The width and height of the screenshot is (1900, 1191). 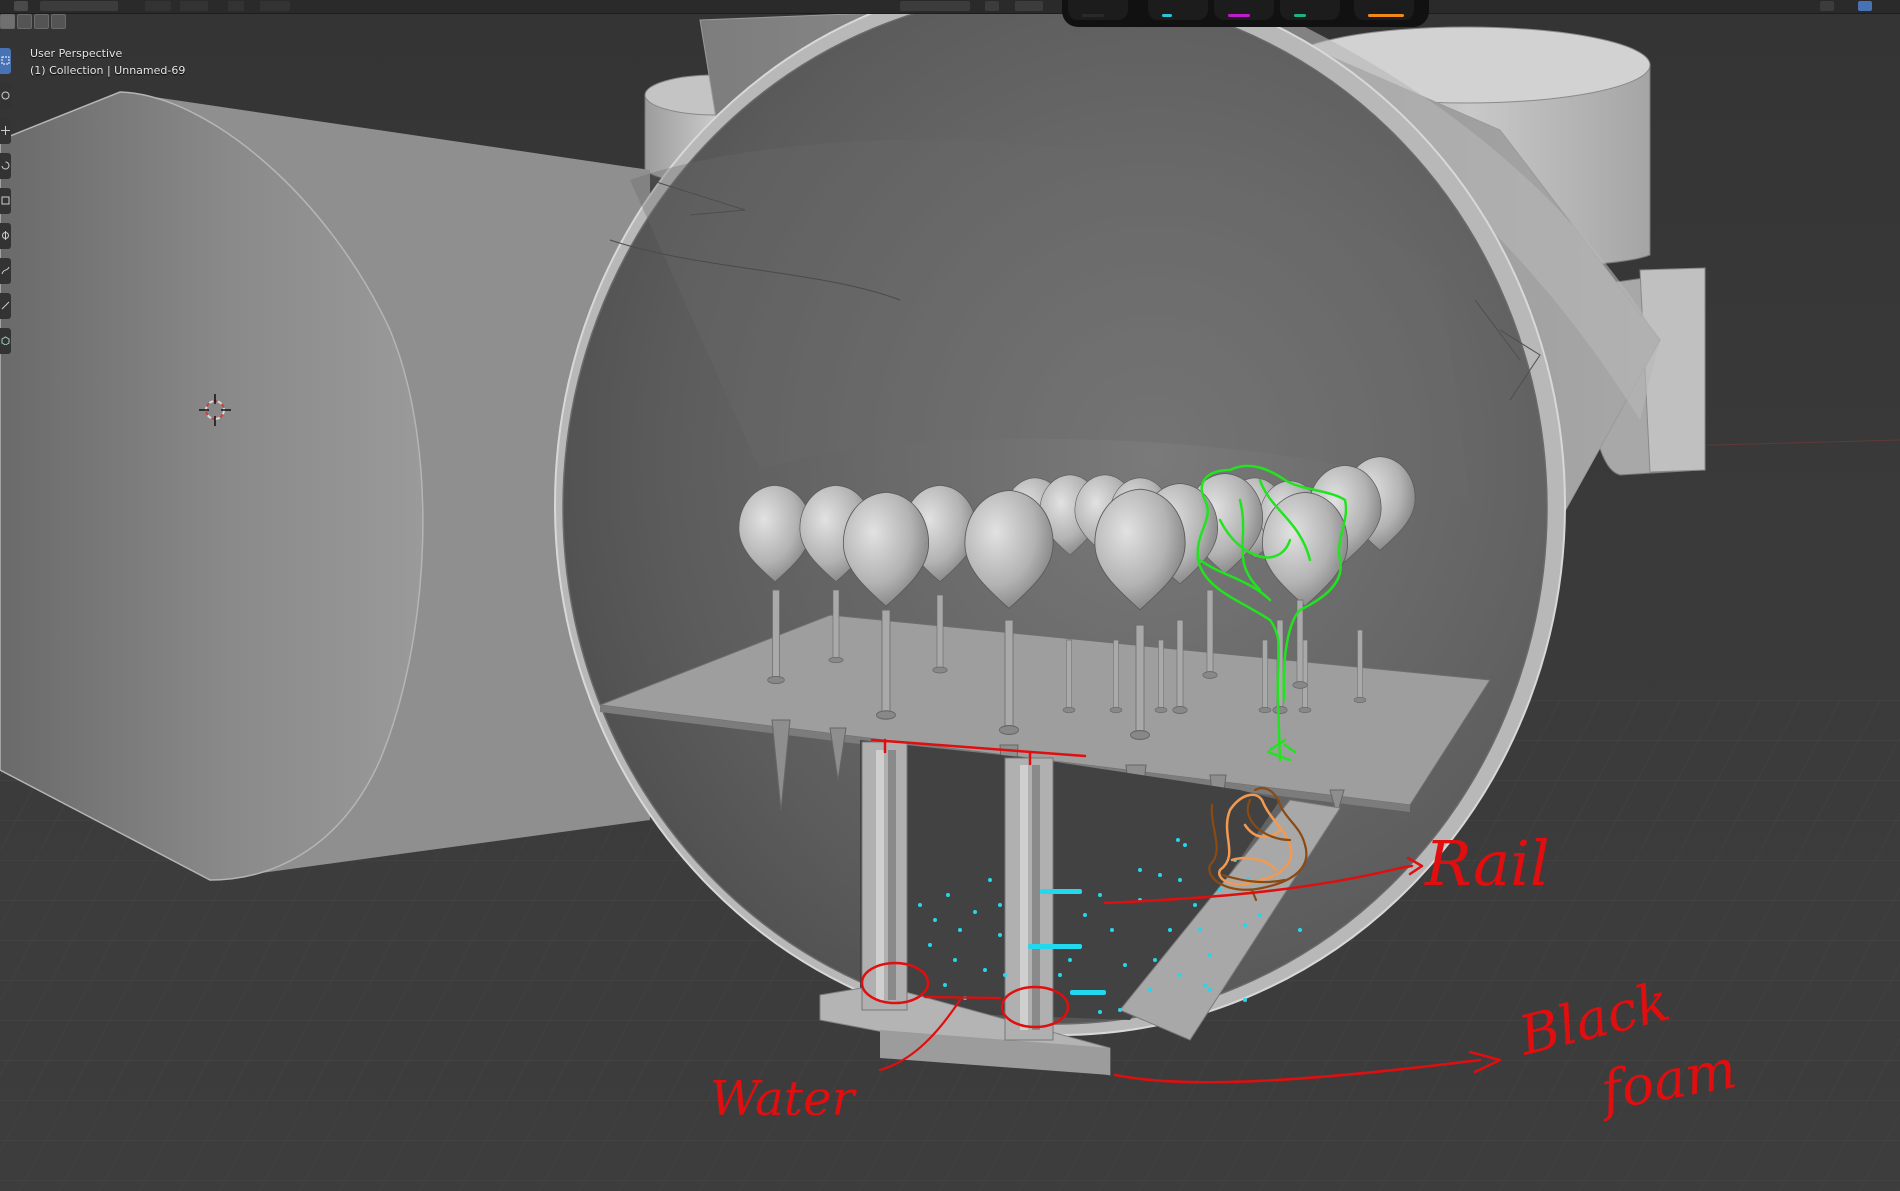 I want to click on scale-icon, so click(x=5, y=201).